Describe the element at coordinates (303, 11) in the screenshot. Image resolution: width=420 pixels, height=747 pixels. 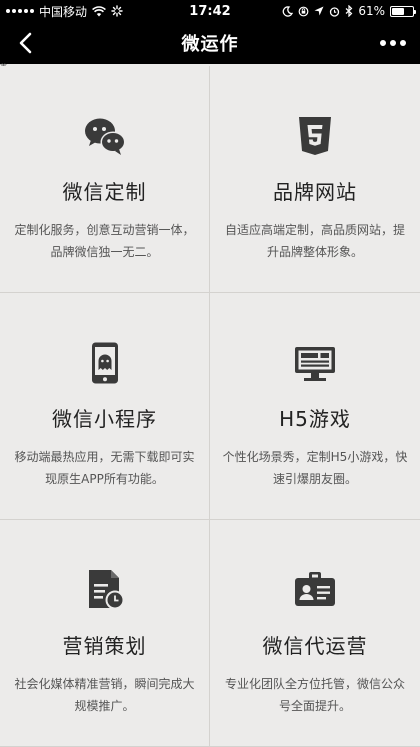
I see `rotation-lock-icon` at that location.